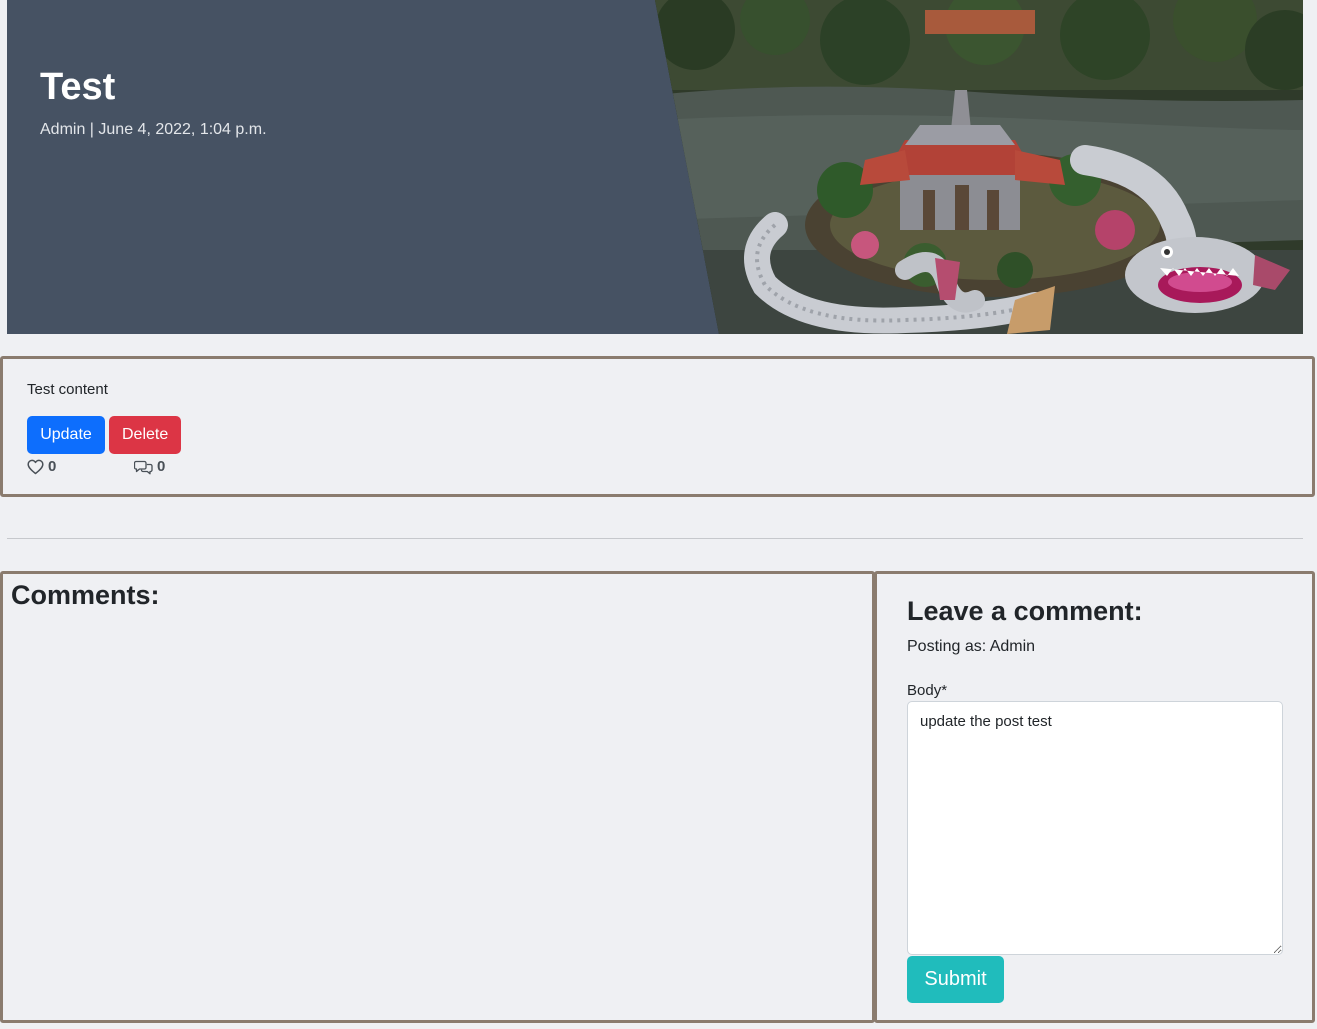 This screenshot has height=1029, width=1317. Describe the element at coordinates (655, 538) in the screenshot. I see `section-divider` at that location.